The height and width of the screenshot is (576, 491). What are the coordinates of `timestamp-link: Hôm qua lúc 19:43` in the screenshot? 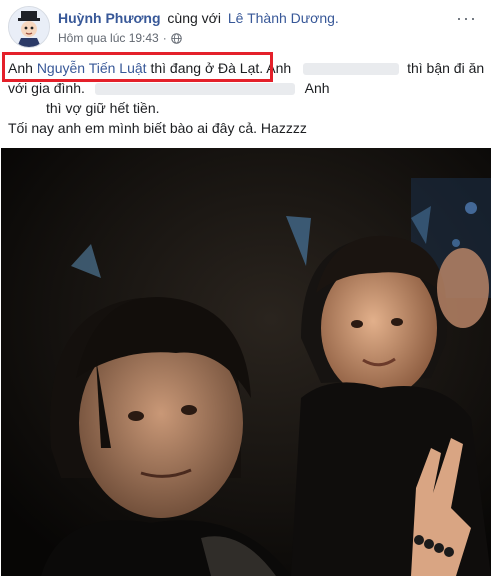 It's located at (108, 38).